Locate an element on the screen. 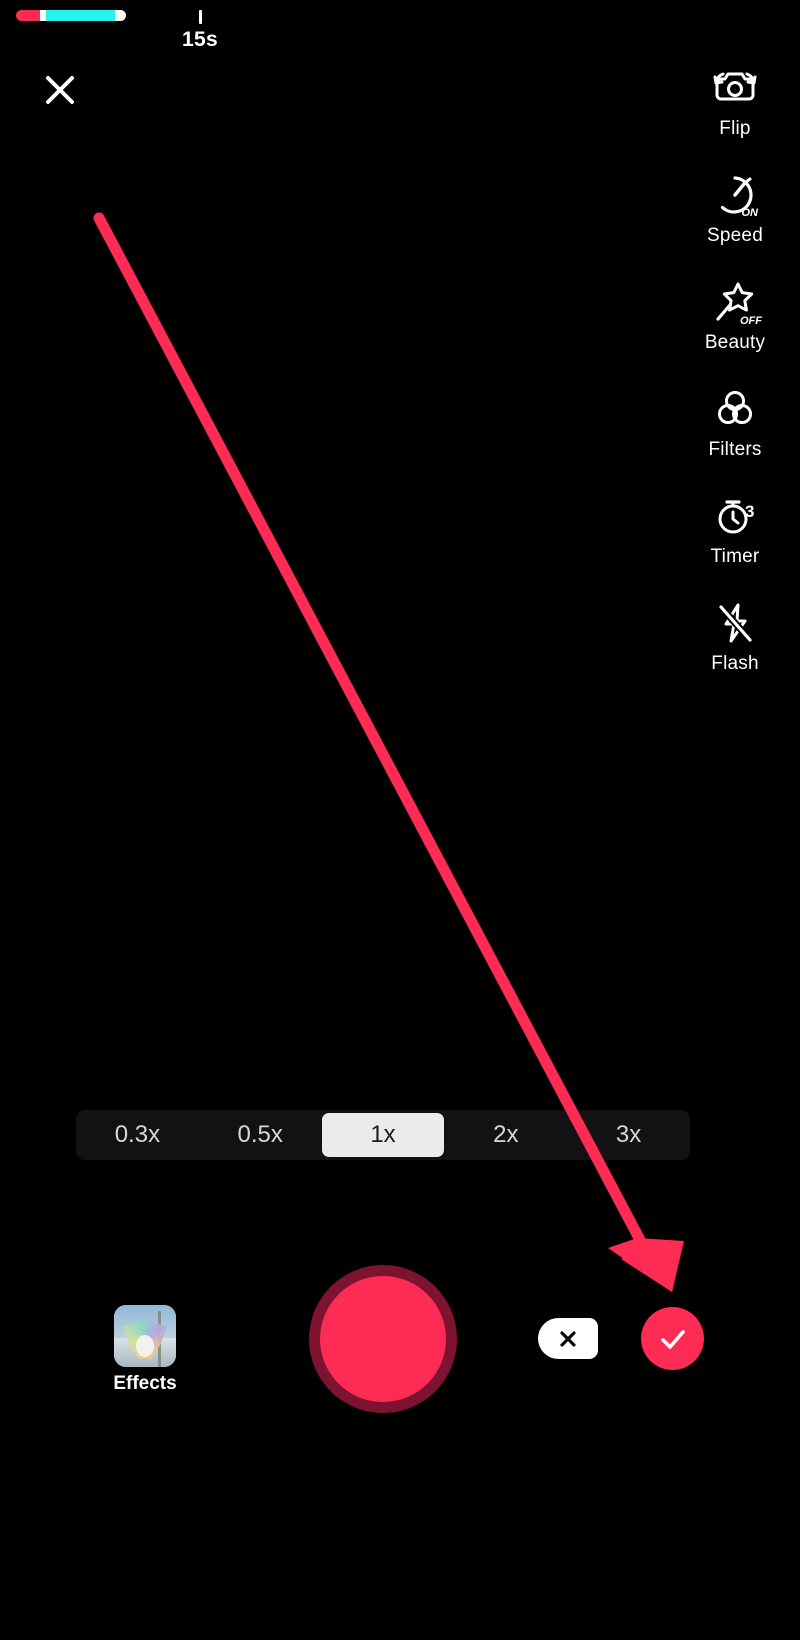 This screenshot has width=800, height=1640. rail-label-filters: Filters is located at coordinates (735, 449).